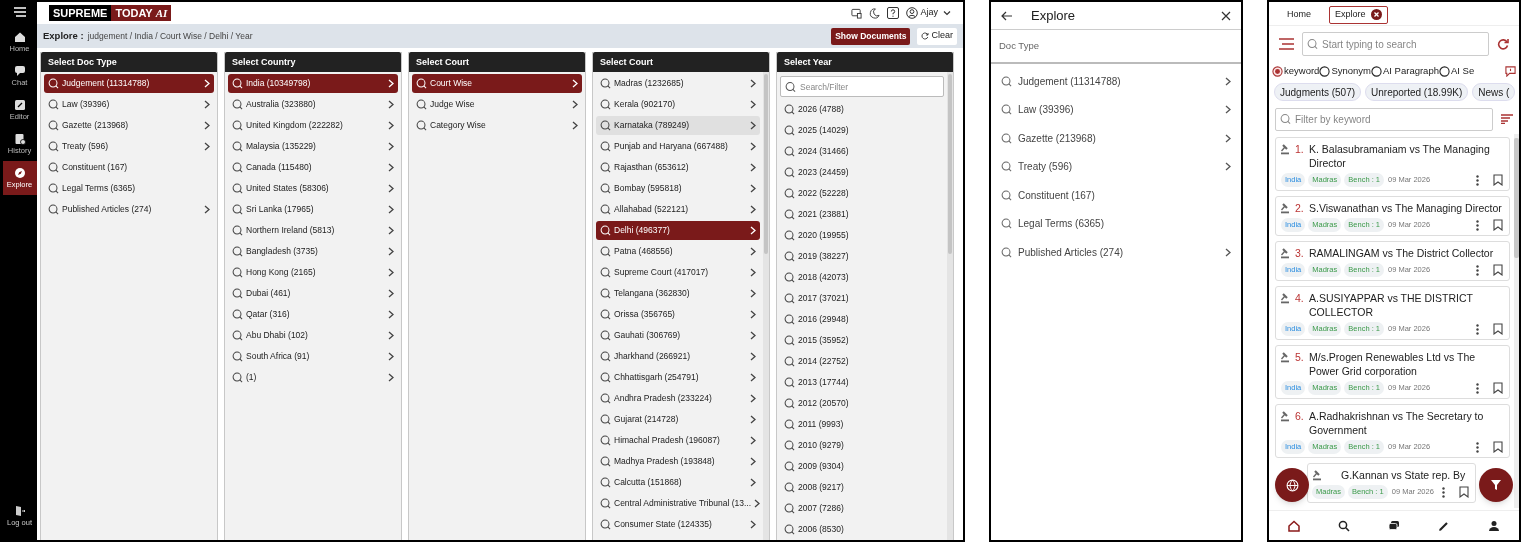 The width and height of the screenshot is (1522, 546). I want to click on list-item: Kerala (902170), so click(678, 104).